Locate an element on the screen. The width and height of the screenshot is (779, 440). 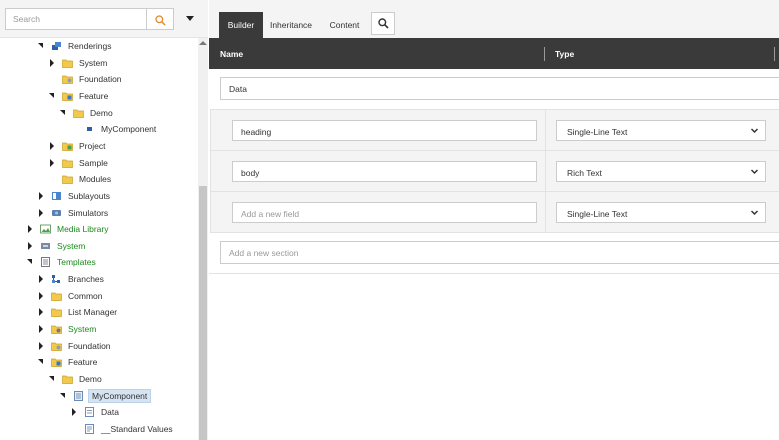
tree-node: Branches is located at coordinates (71, 279).